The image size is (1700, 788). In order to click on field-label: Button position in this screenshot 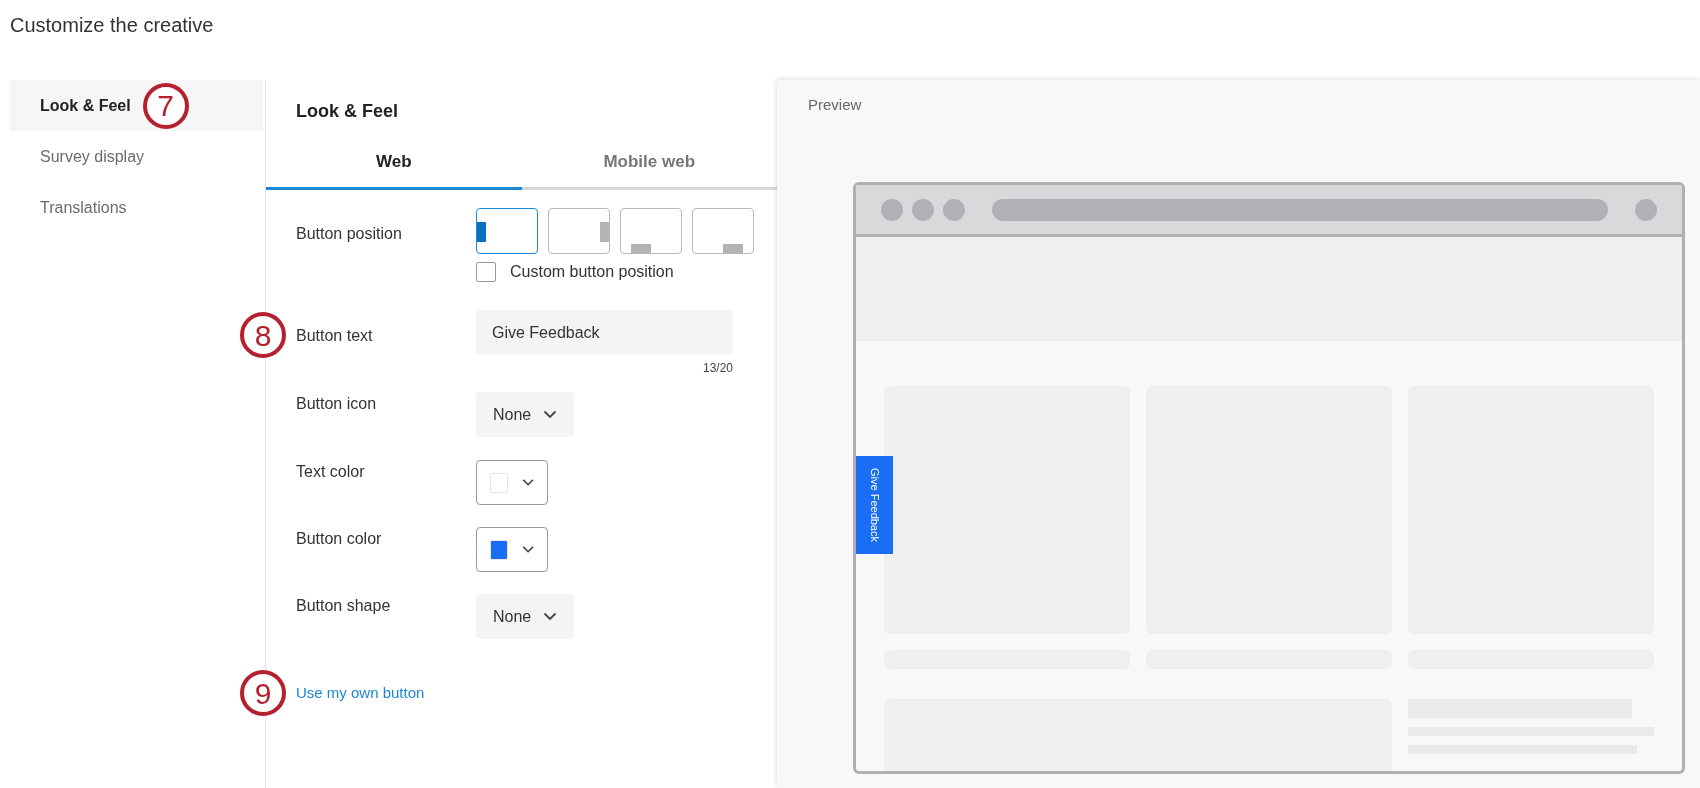, I will do `click(349, 234)`.